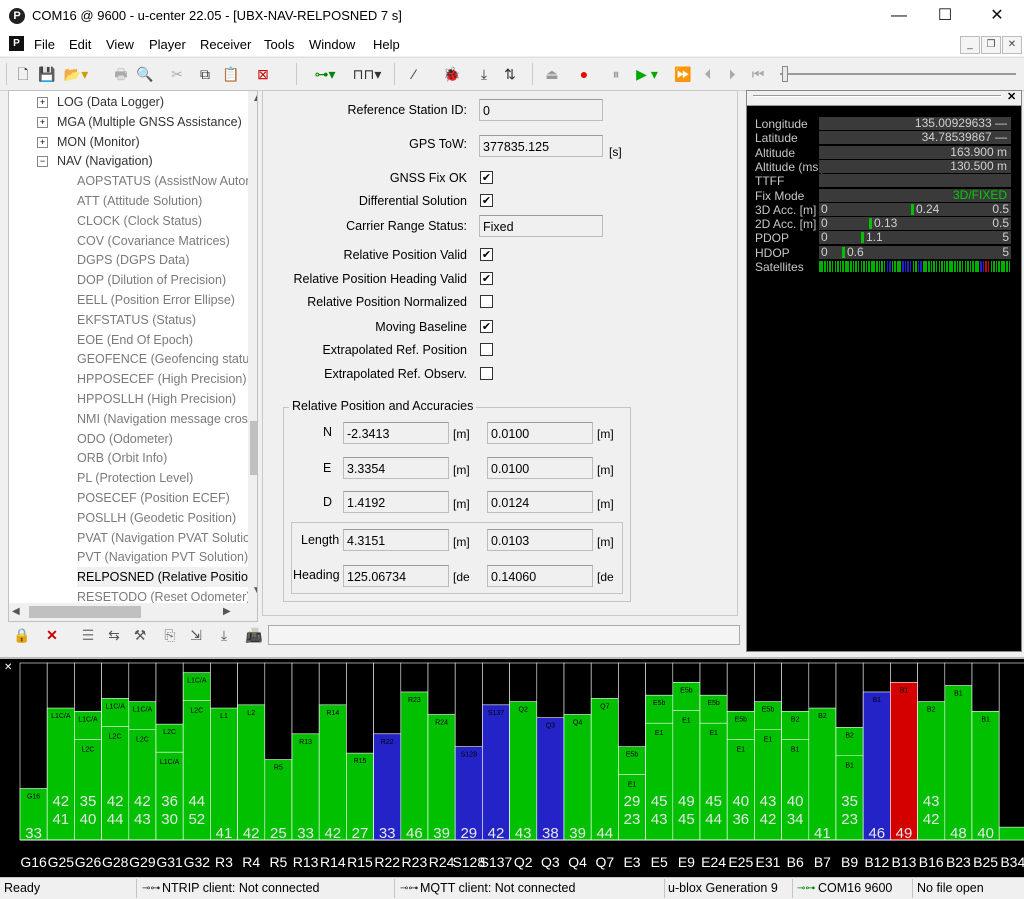 This screenshot has height=899, width=1024. I want to click on tree-hscroll-thumb, so click(85, 612).